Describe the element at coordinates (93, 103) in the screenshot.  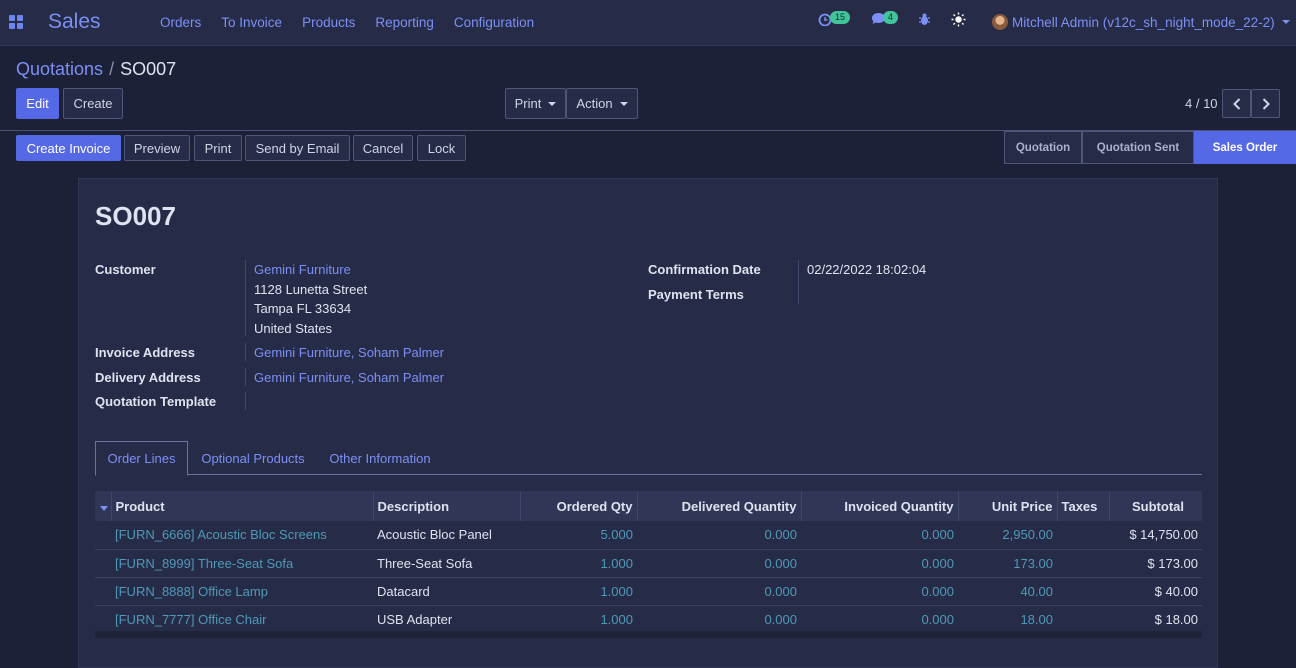
I see `create-button: Create` at that location.